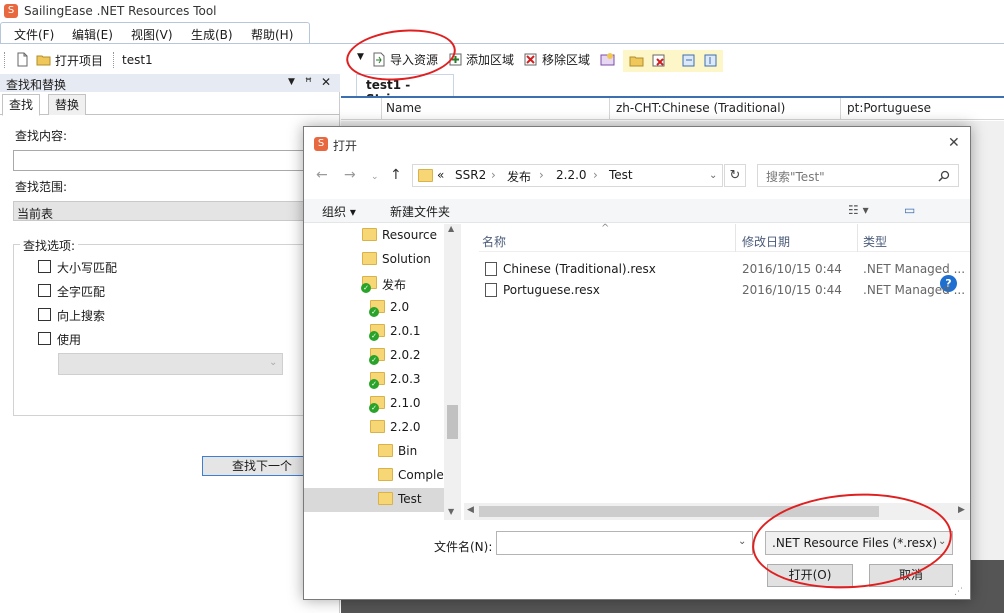  I want to click on breadcrumb-publish: 发布, so click(519, 176).